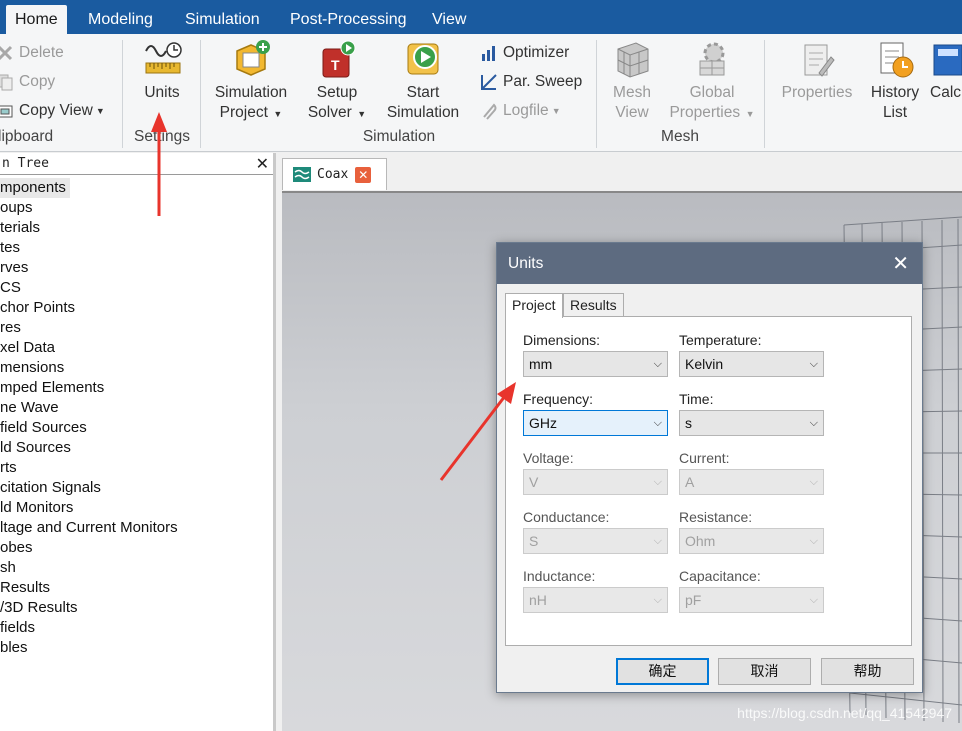 The width and height of the screenshot is (962, 731). Describe the element at coordinates (243, 112) in the screenshot. I see `simulation-project-label-2: Project` at that location.